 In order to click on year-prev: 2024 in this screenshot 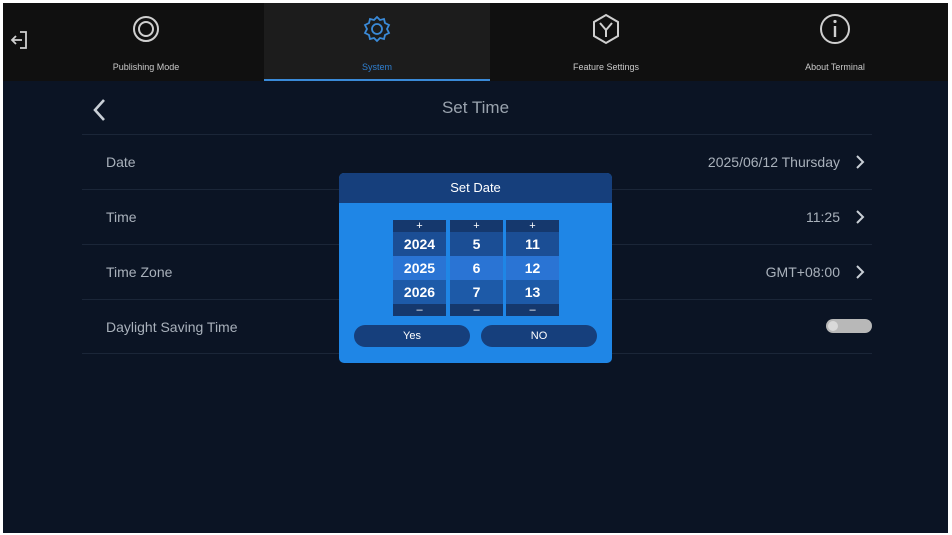, I will do `click(419, 244)`.